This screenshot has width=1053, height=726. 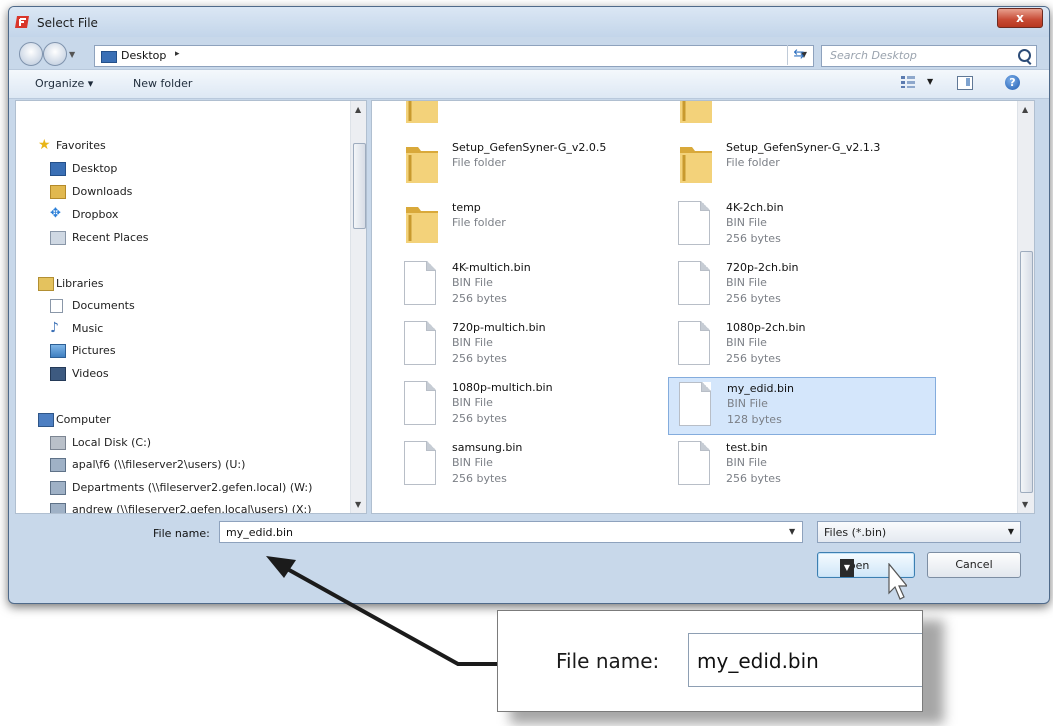 I want to click on arrow-head-icon, so click(x=281, y=567).